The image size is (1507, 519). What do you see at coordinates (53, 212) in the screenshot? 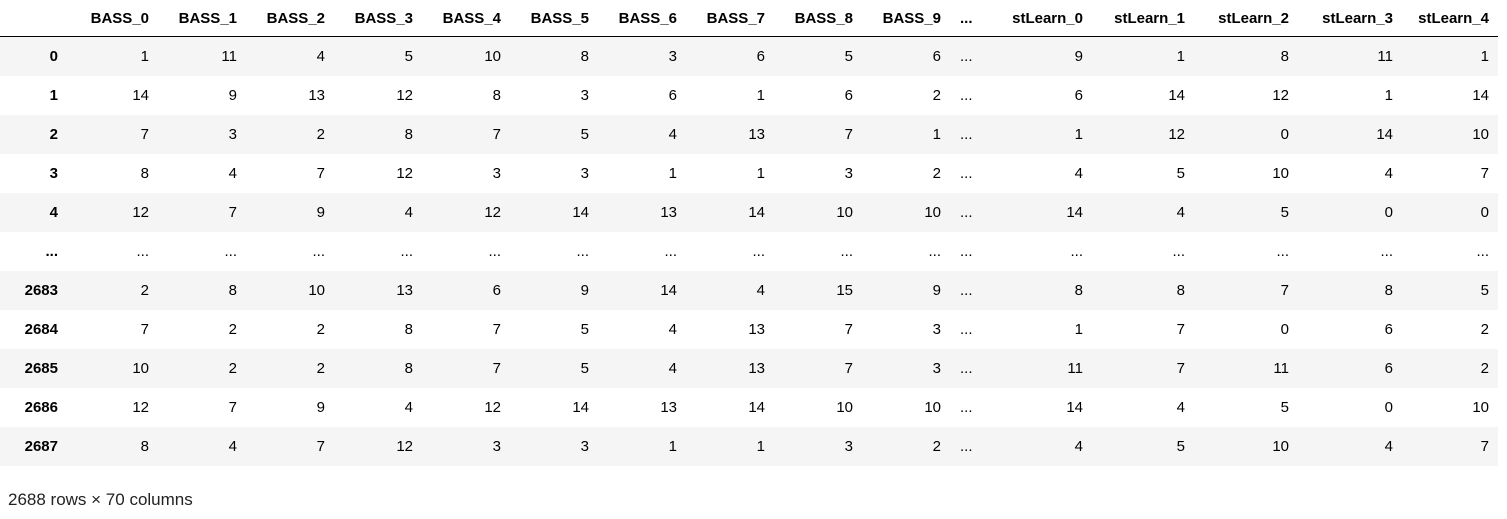
I see `row-index: 4` at bounding box center [53, 212].